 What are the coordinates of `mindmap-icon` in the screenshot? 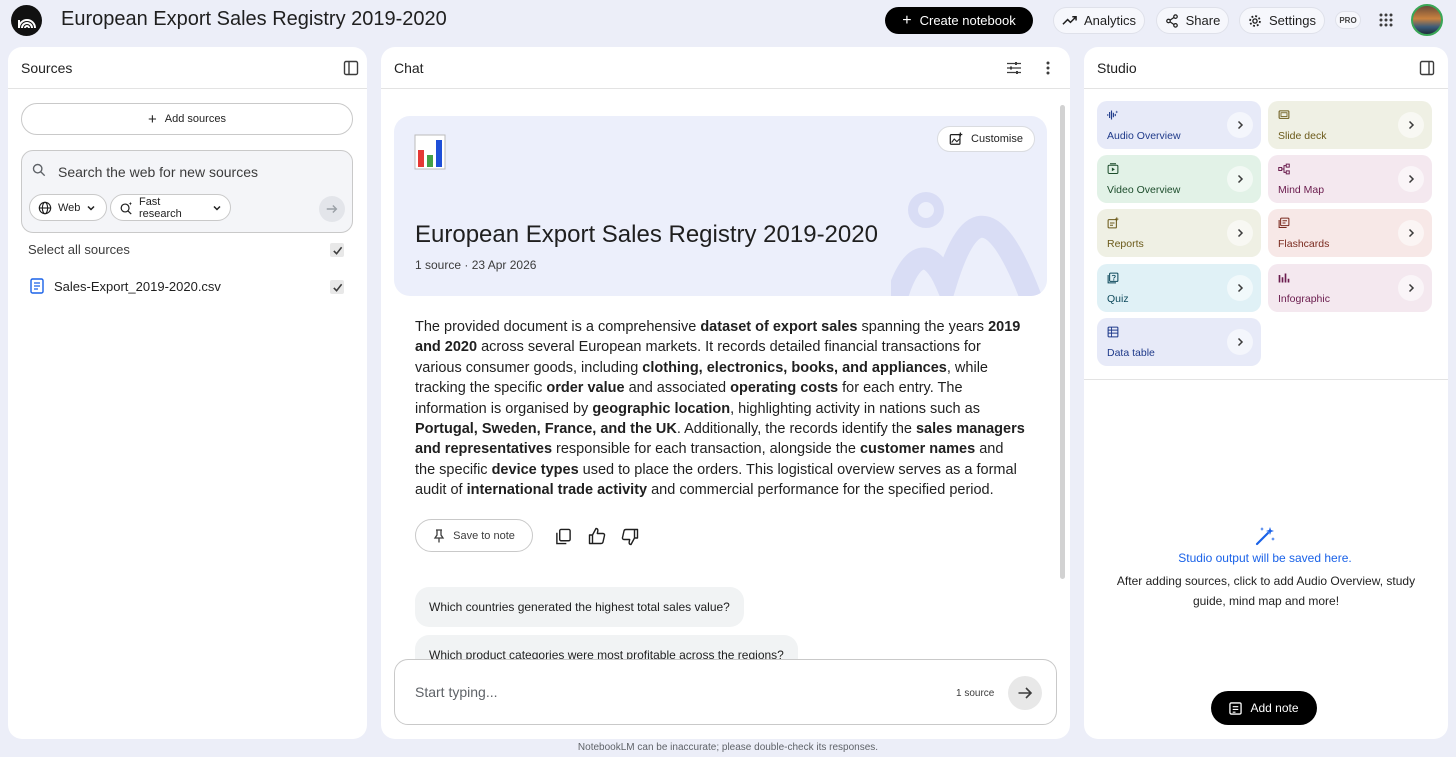 It's located at (1284, 169).